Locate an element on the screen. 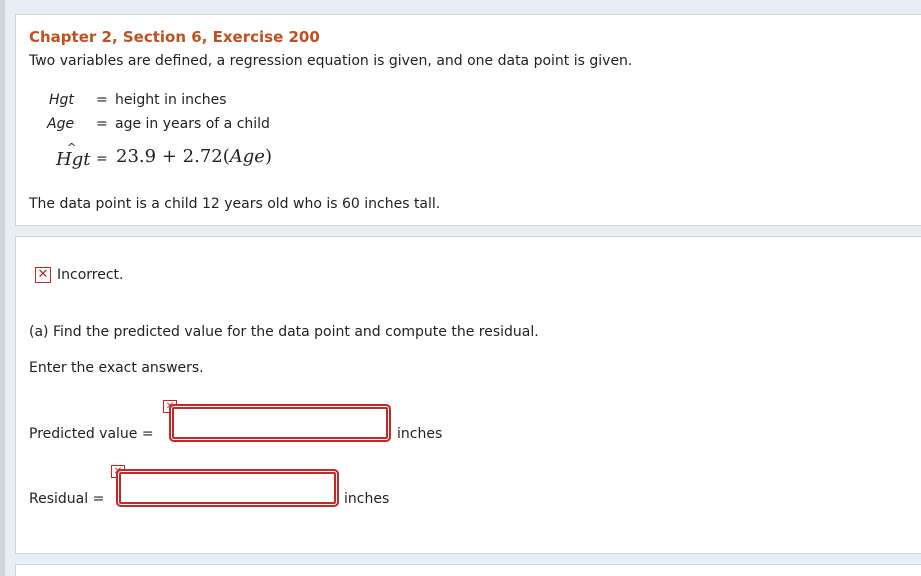 This screenshot has height=576, width=921. regression-formula: 23.9 + 2.72(Age) is located at coordinates (194, 156).